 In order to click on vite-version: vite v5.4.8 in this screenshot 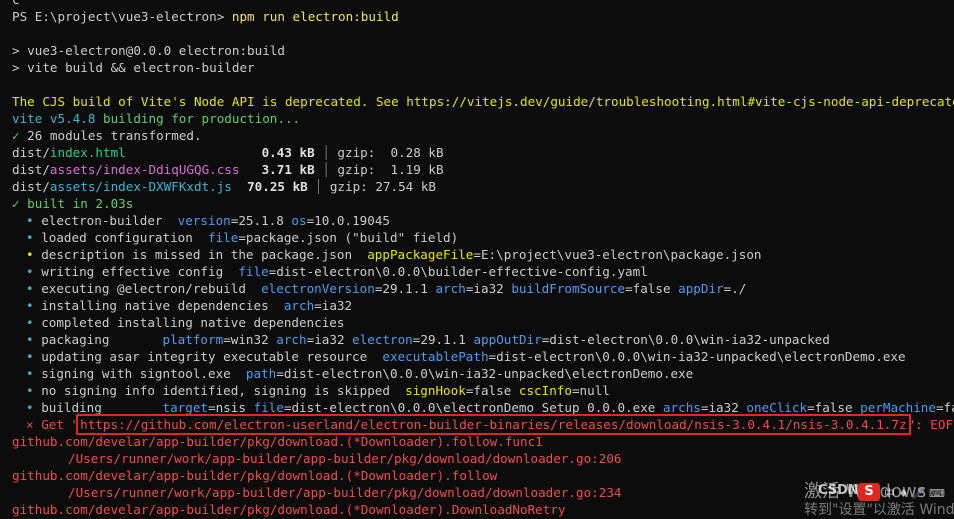, I will do `click(54, 118)`.